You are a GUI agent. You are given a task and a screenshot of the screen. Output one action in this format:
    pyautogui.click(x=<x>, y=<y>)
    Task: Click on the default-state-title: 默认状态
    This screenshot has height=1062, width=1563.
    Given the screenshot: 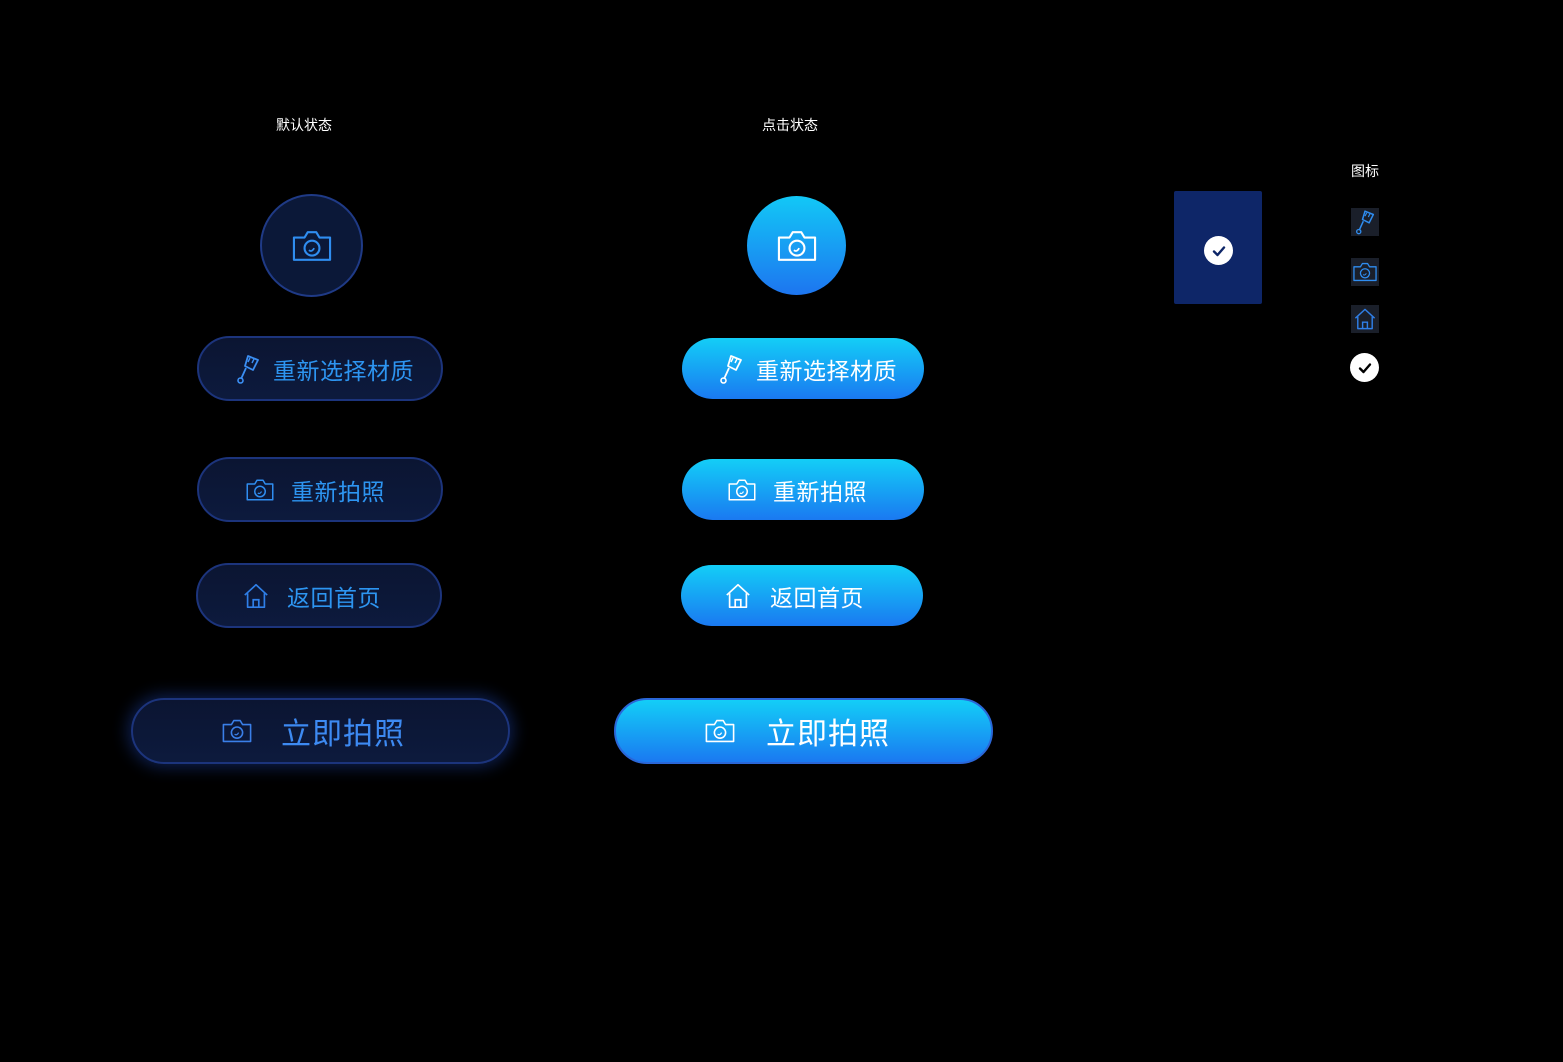 What is the action you would take?
    pyautogui.click(x=304, y=126)
    